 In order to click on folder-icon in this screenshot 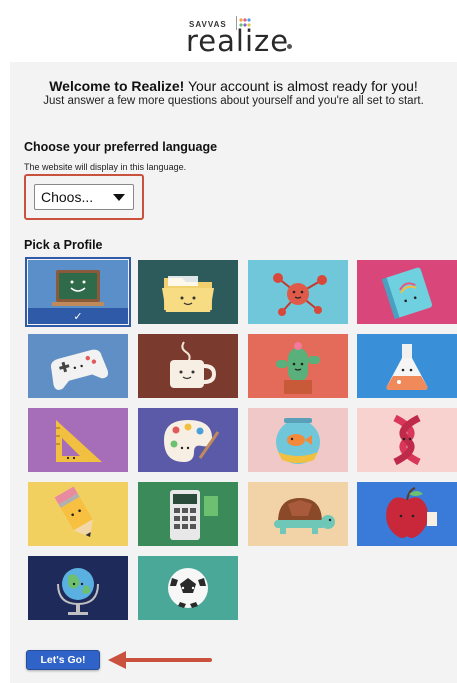, I will do `click(188, 292)`.